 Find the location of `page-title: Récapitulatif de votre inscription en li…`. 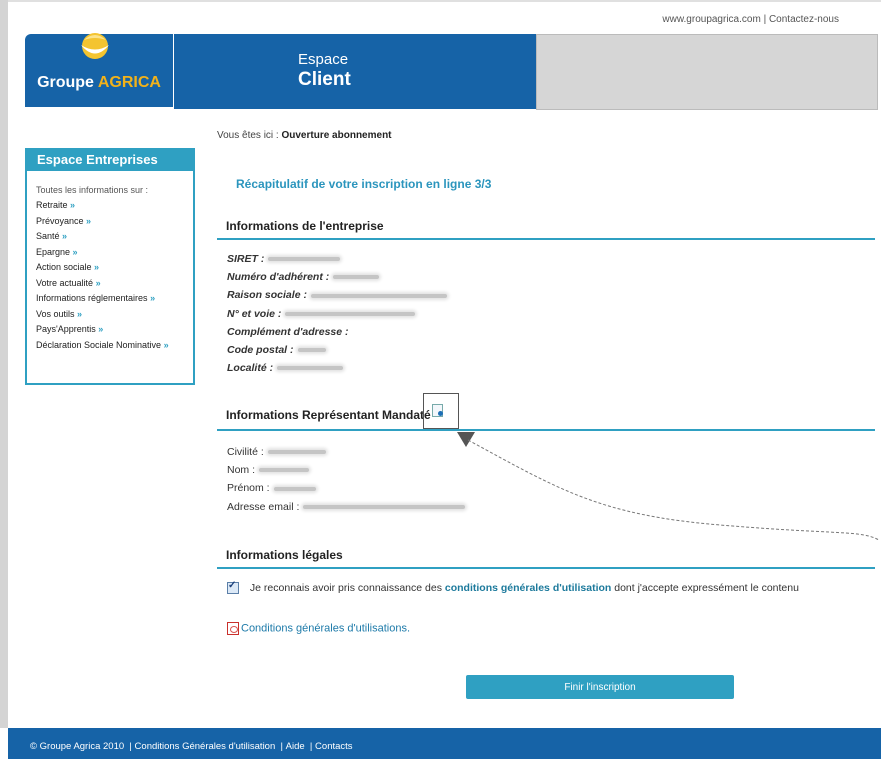

page-title: Récapitulatif de votre inscription en li… is located at coordinates (364, 184).